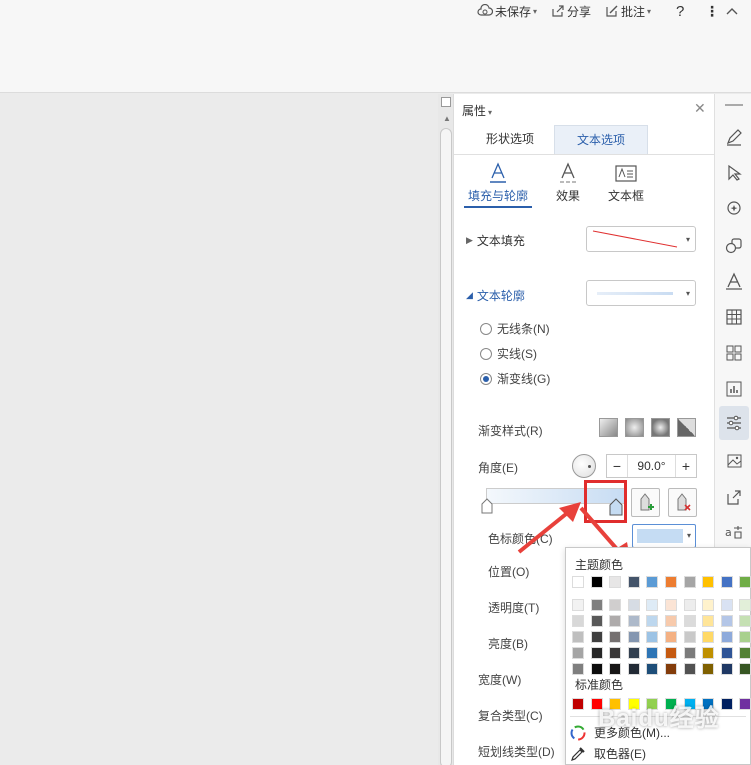  What do you see at coordinates (447, 118) in the screenshot?
I see `chevron-up-icon: ▲` at bounding box center [447, 118].